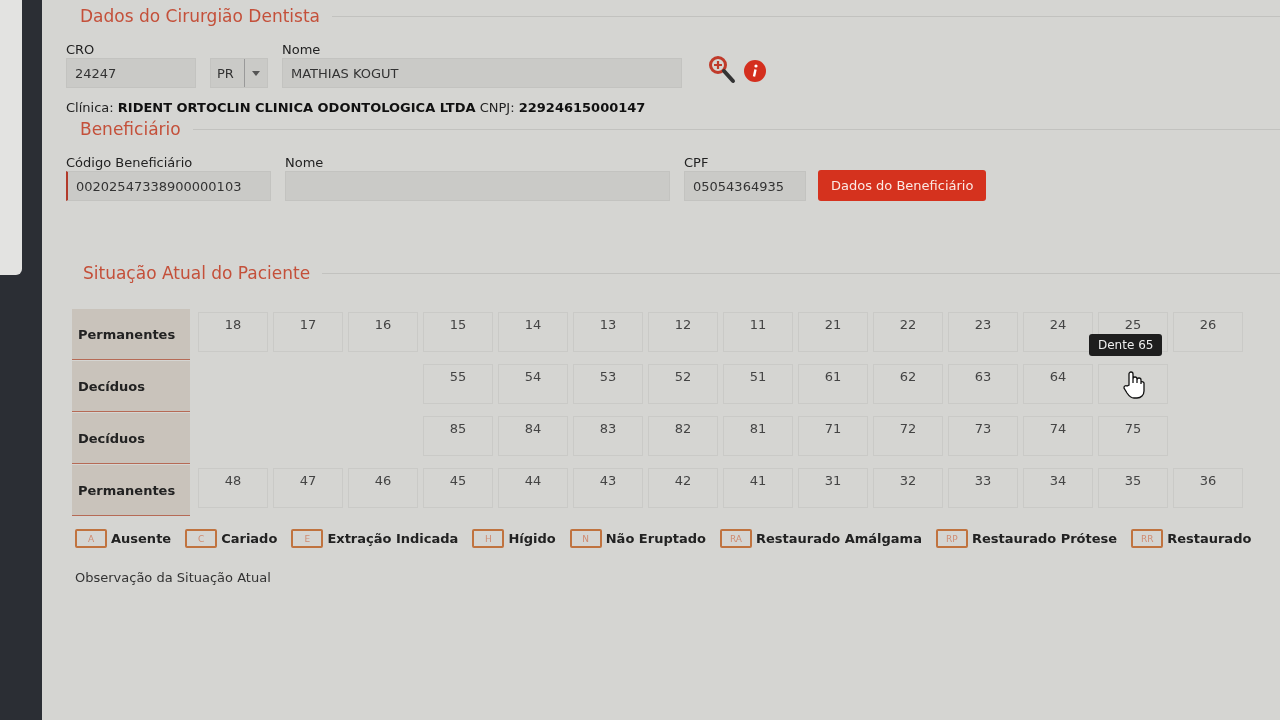 The width and height of the screenshot is (1280, 720). I want to click on tooth-cell: 83, so click(608, 436).